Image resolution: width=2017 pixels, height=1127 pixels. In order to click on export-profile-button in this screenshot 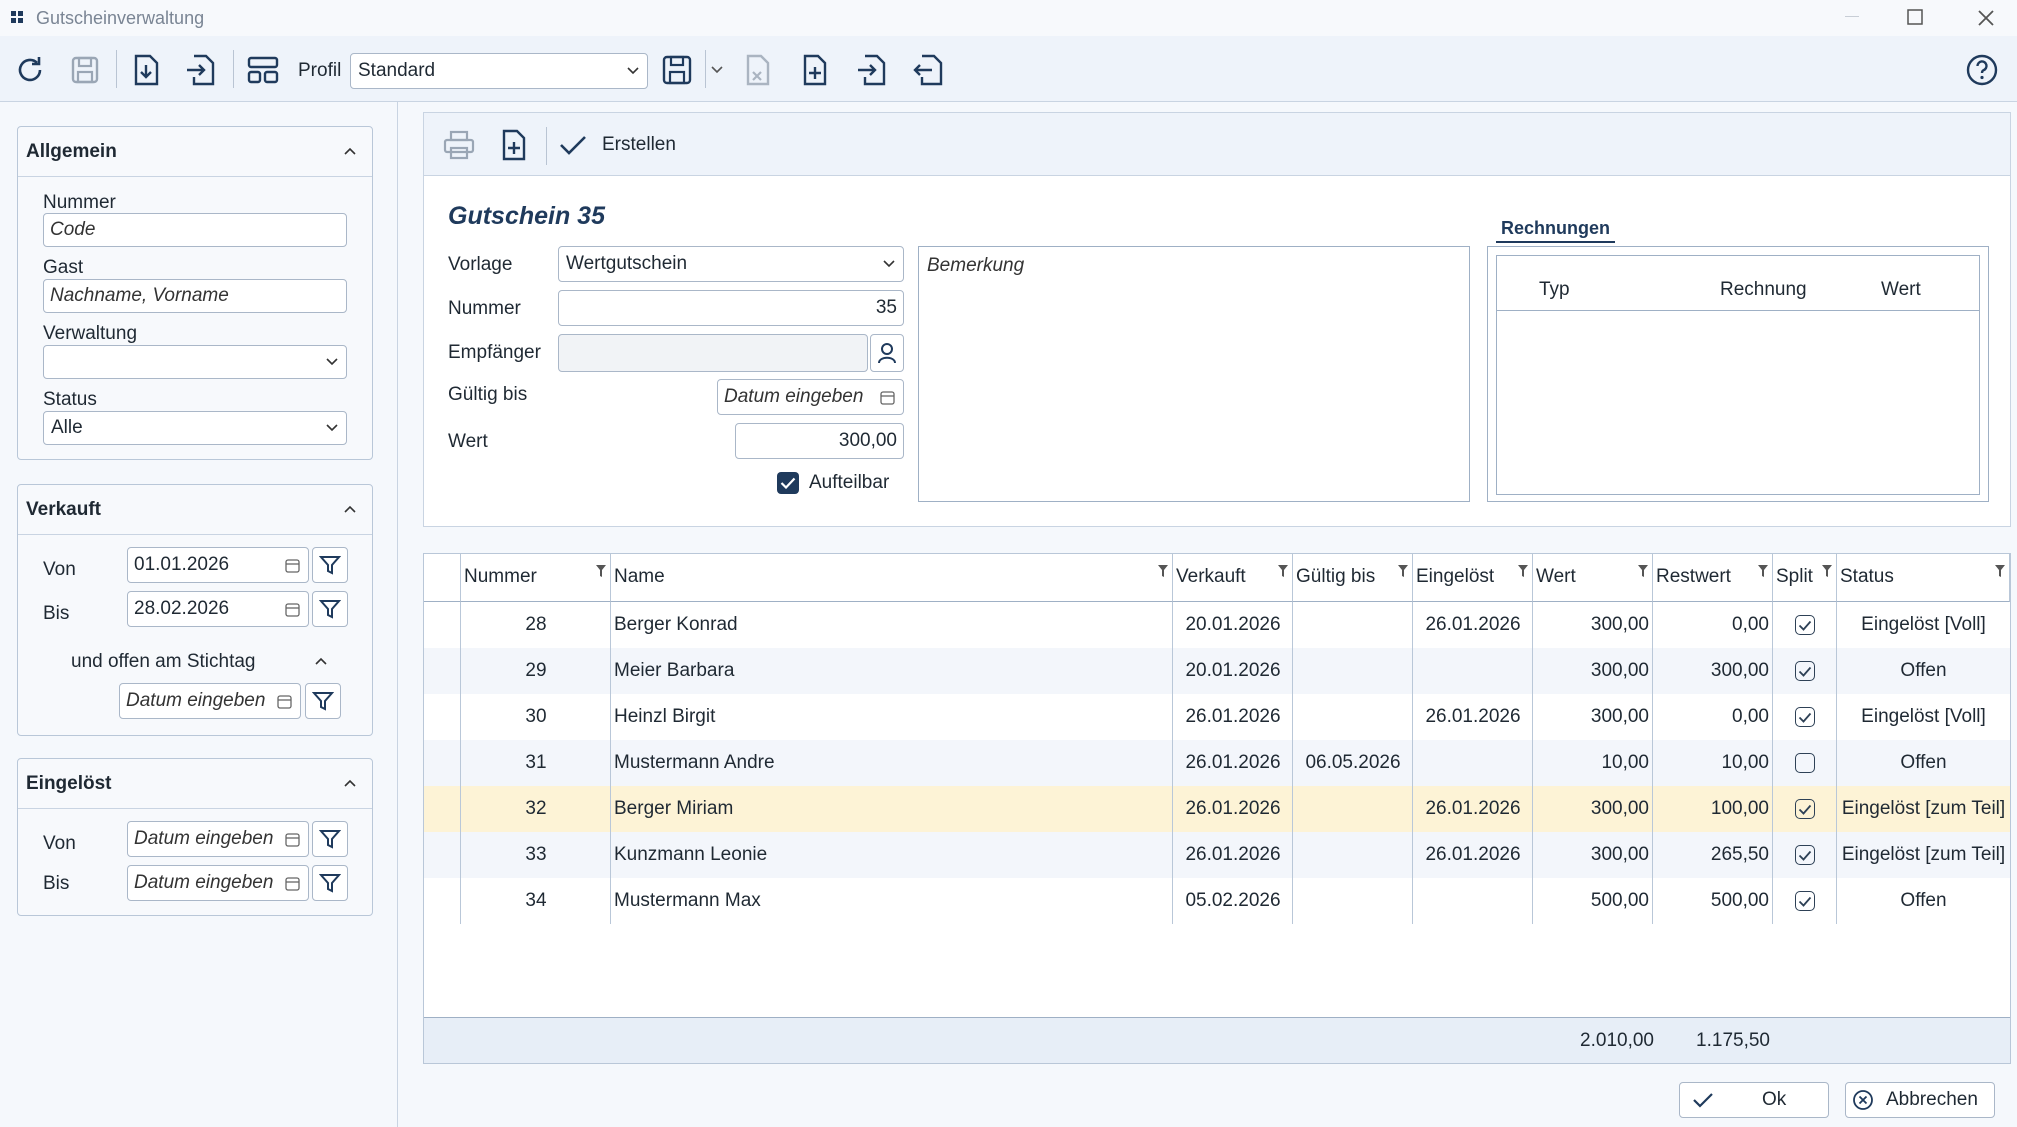, I will do `click(929, 70)`.